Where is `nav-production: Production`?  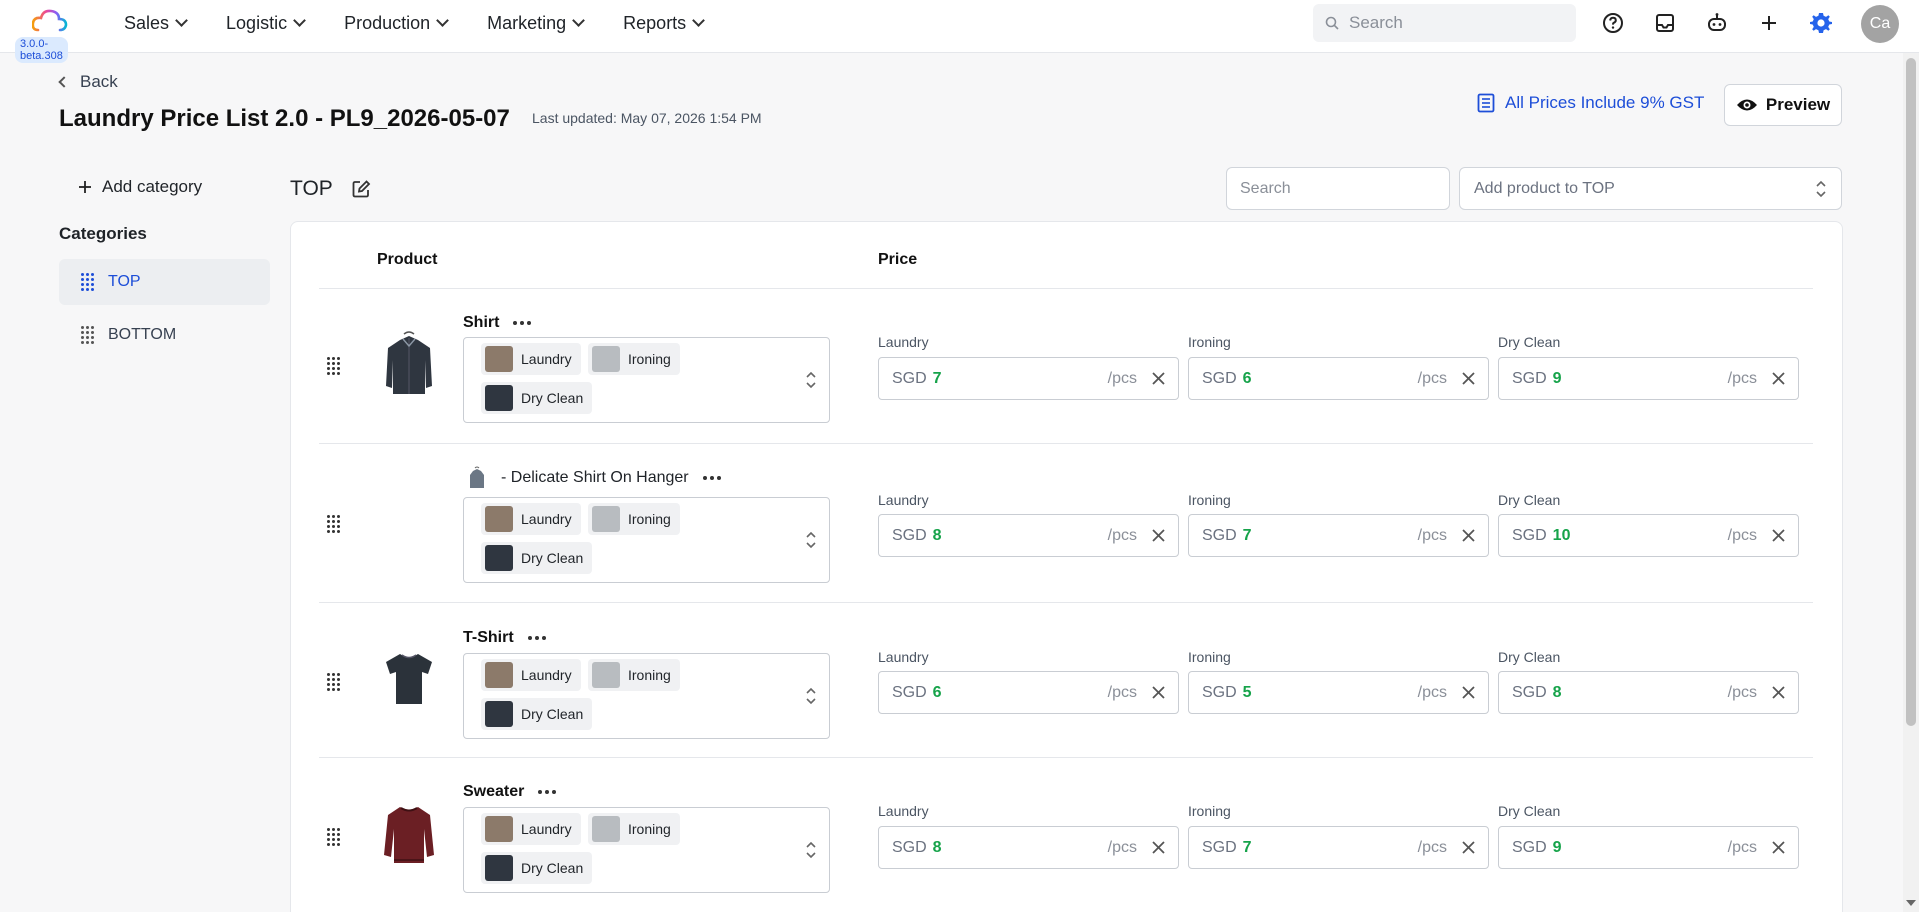
nav-production: Production is located at coordinates (396, 23).